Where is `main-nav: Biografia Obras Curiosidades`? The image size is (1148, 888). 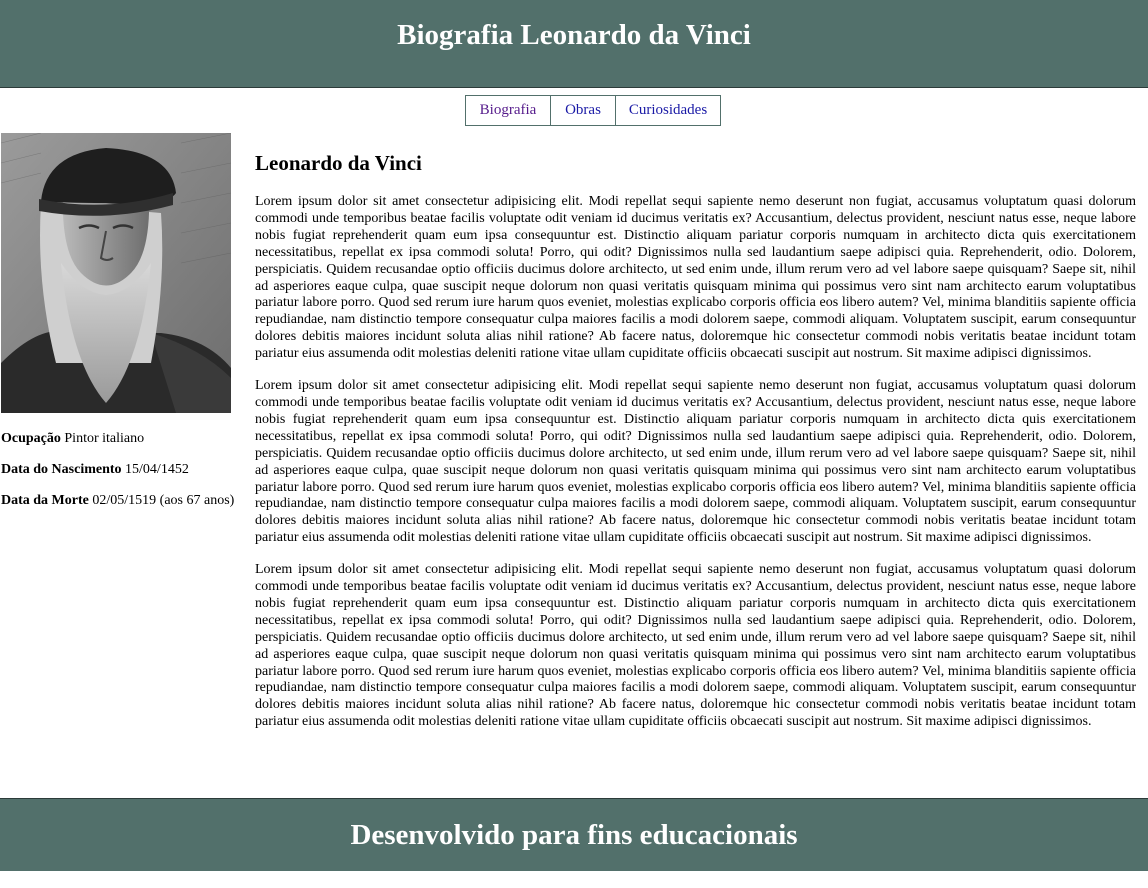
main-nav: Biografia Obras Curiosidades is located at coordinates (593, 110).